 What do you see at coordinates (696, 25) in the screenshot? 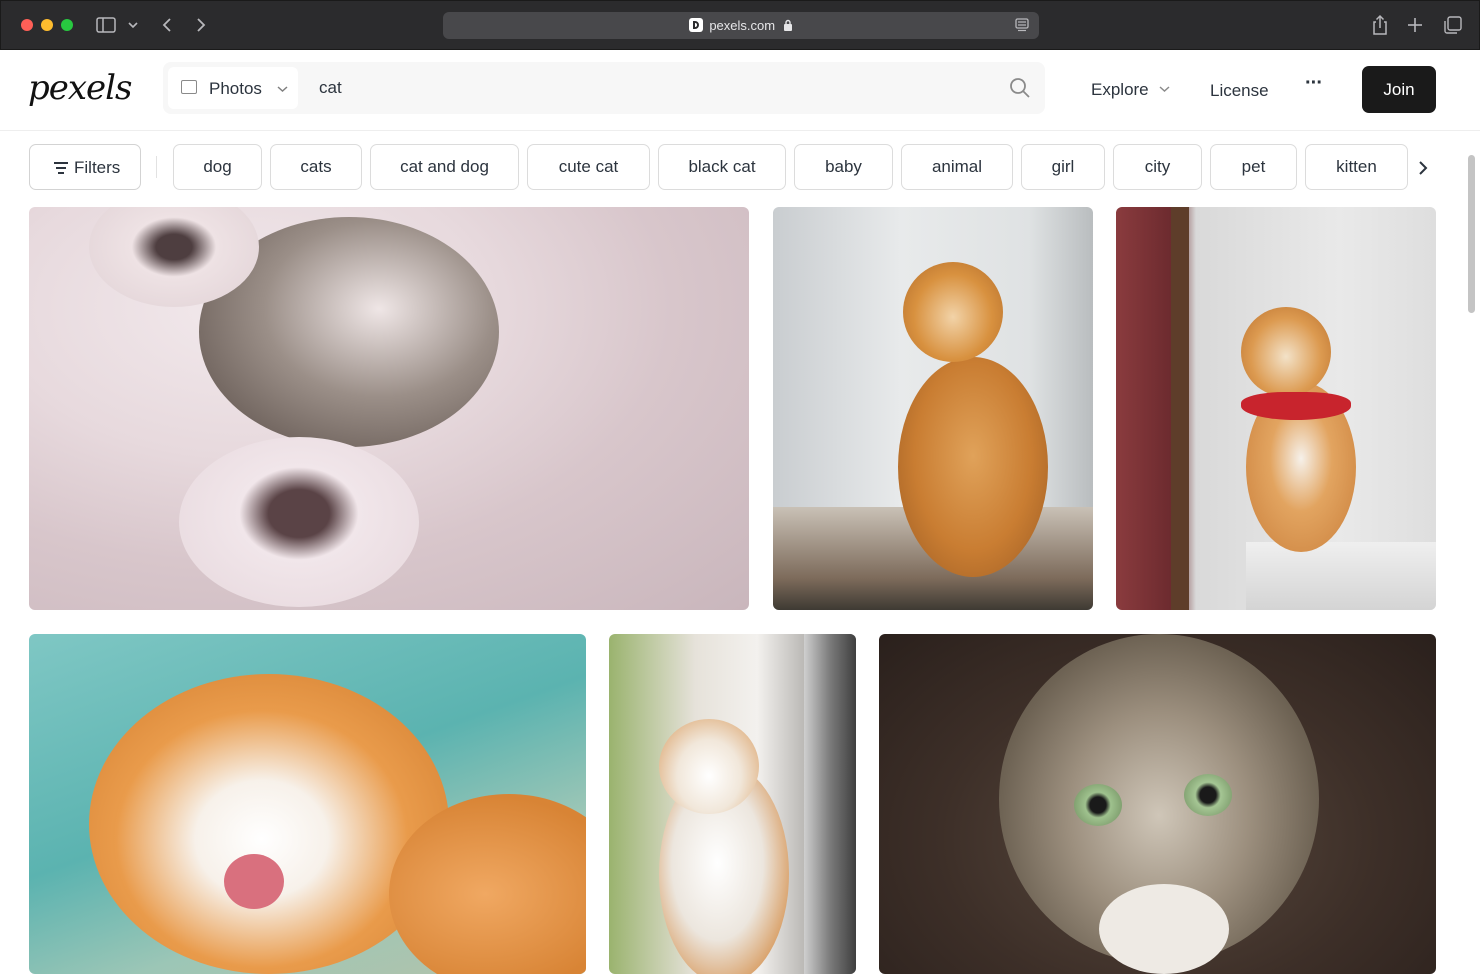
I see `pexels-favicon` at bounding box center [696, 25].